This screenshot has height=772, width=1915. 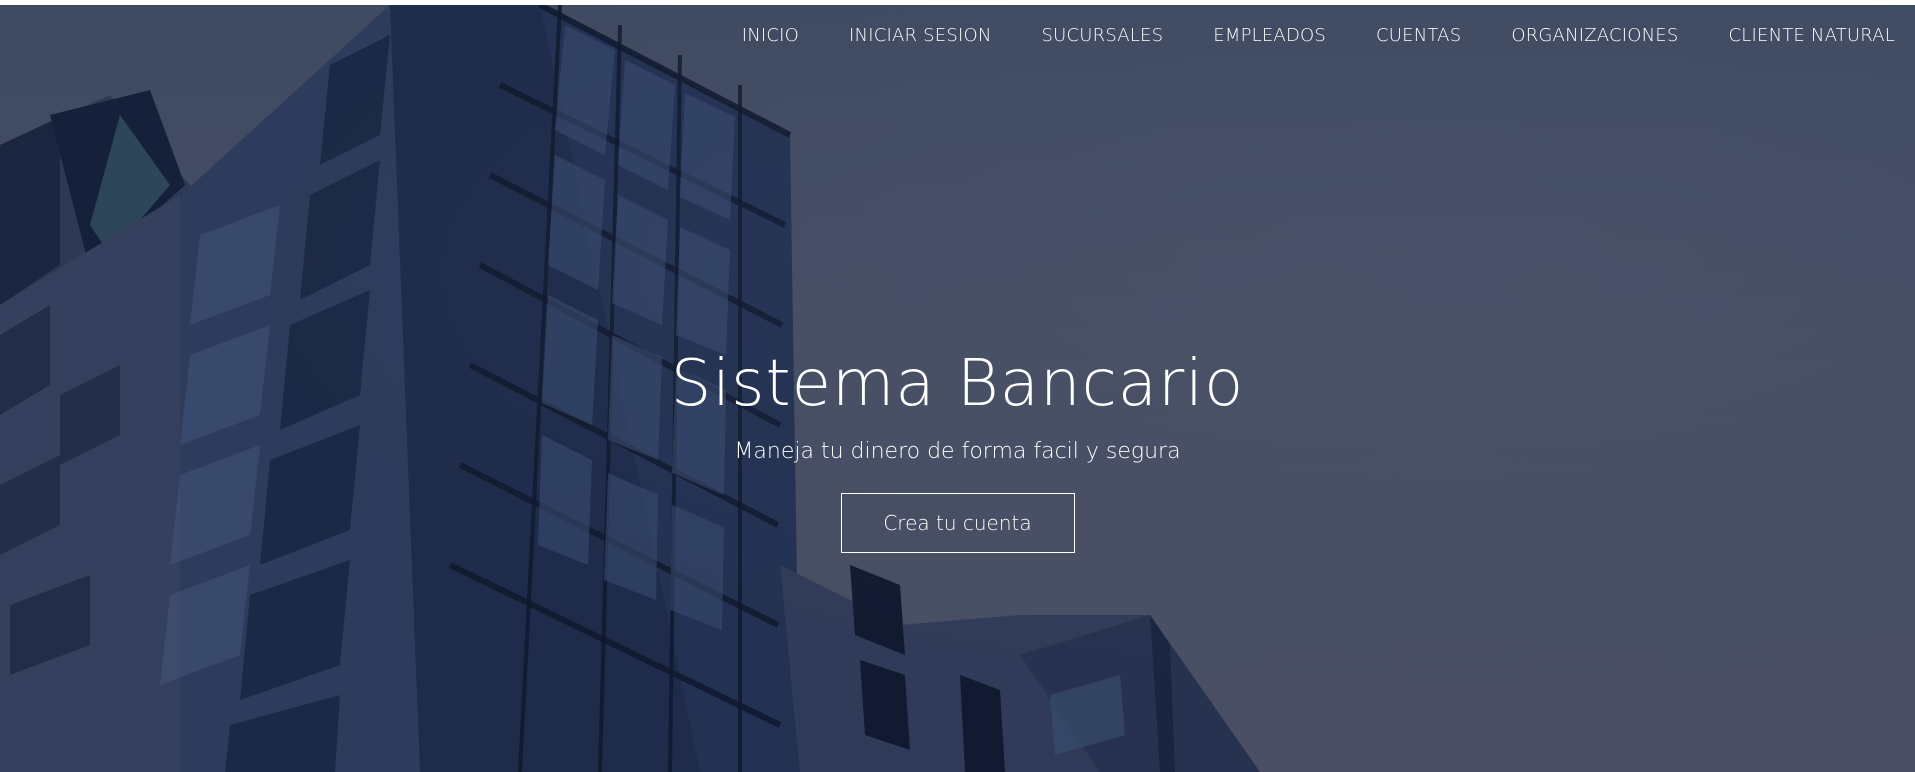 I want to click on create-account-button: Crea tu cuenta, so click(x=957, y=523).